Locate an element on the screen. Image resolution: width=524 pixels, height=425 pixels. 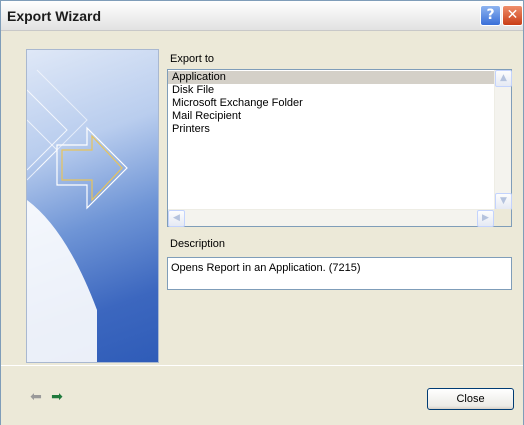
scrollbar-corner is located at coordinates (502, 217).